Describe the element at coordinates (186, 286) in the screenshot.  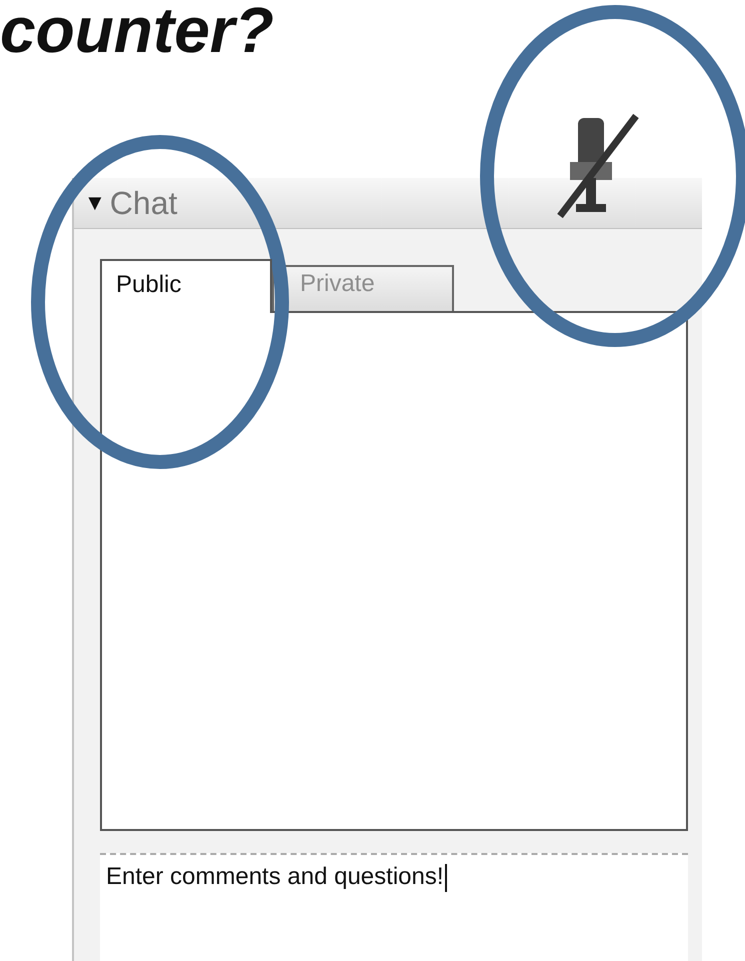
I see `chat-tab: Public` at that location.